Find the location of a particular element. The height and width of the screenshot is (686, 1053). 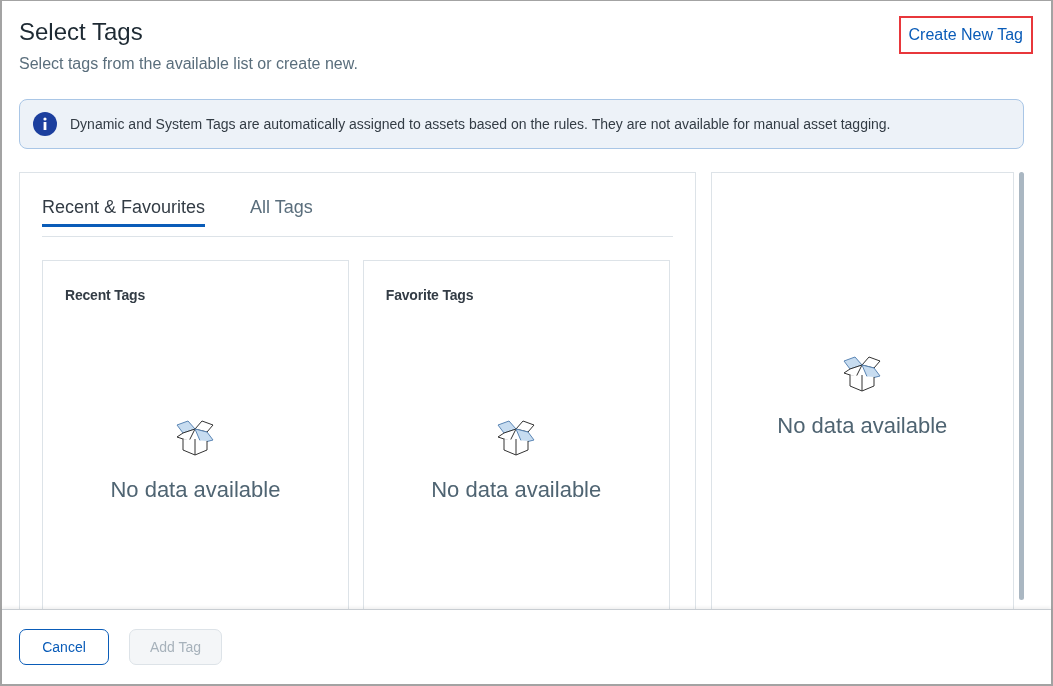

cancel-button: Cancel is located at coordinates (64, 647).